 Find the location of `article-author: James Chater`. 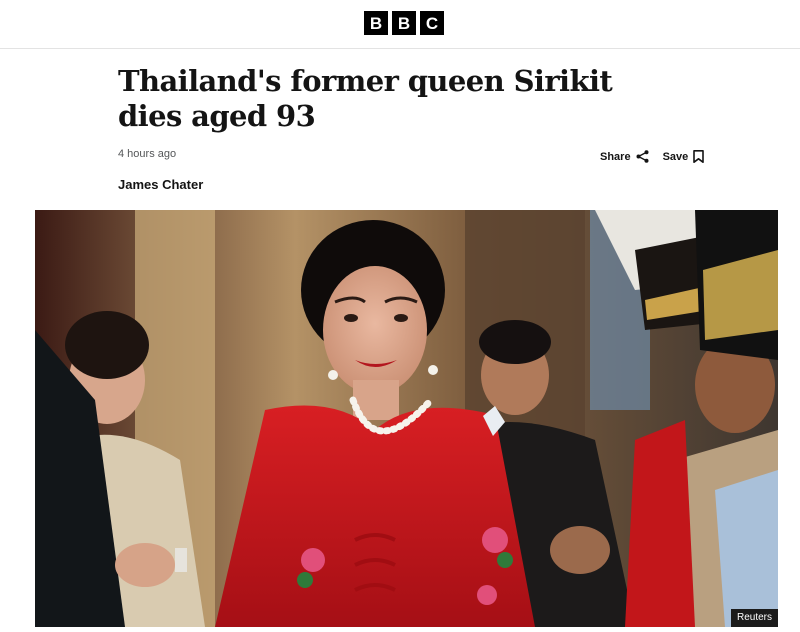

article-author: James Chater is located at coordinates (160, 184).